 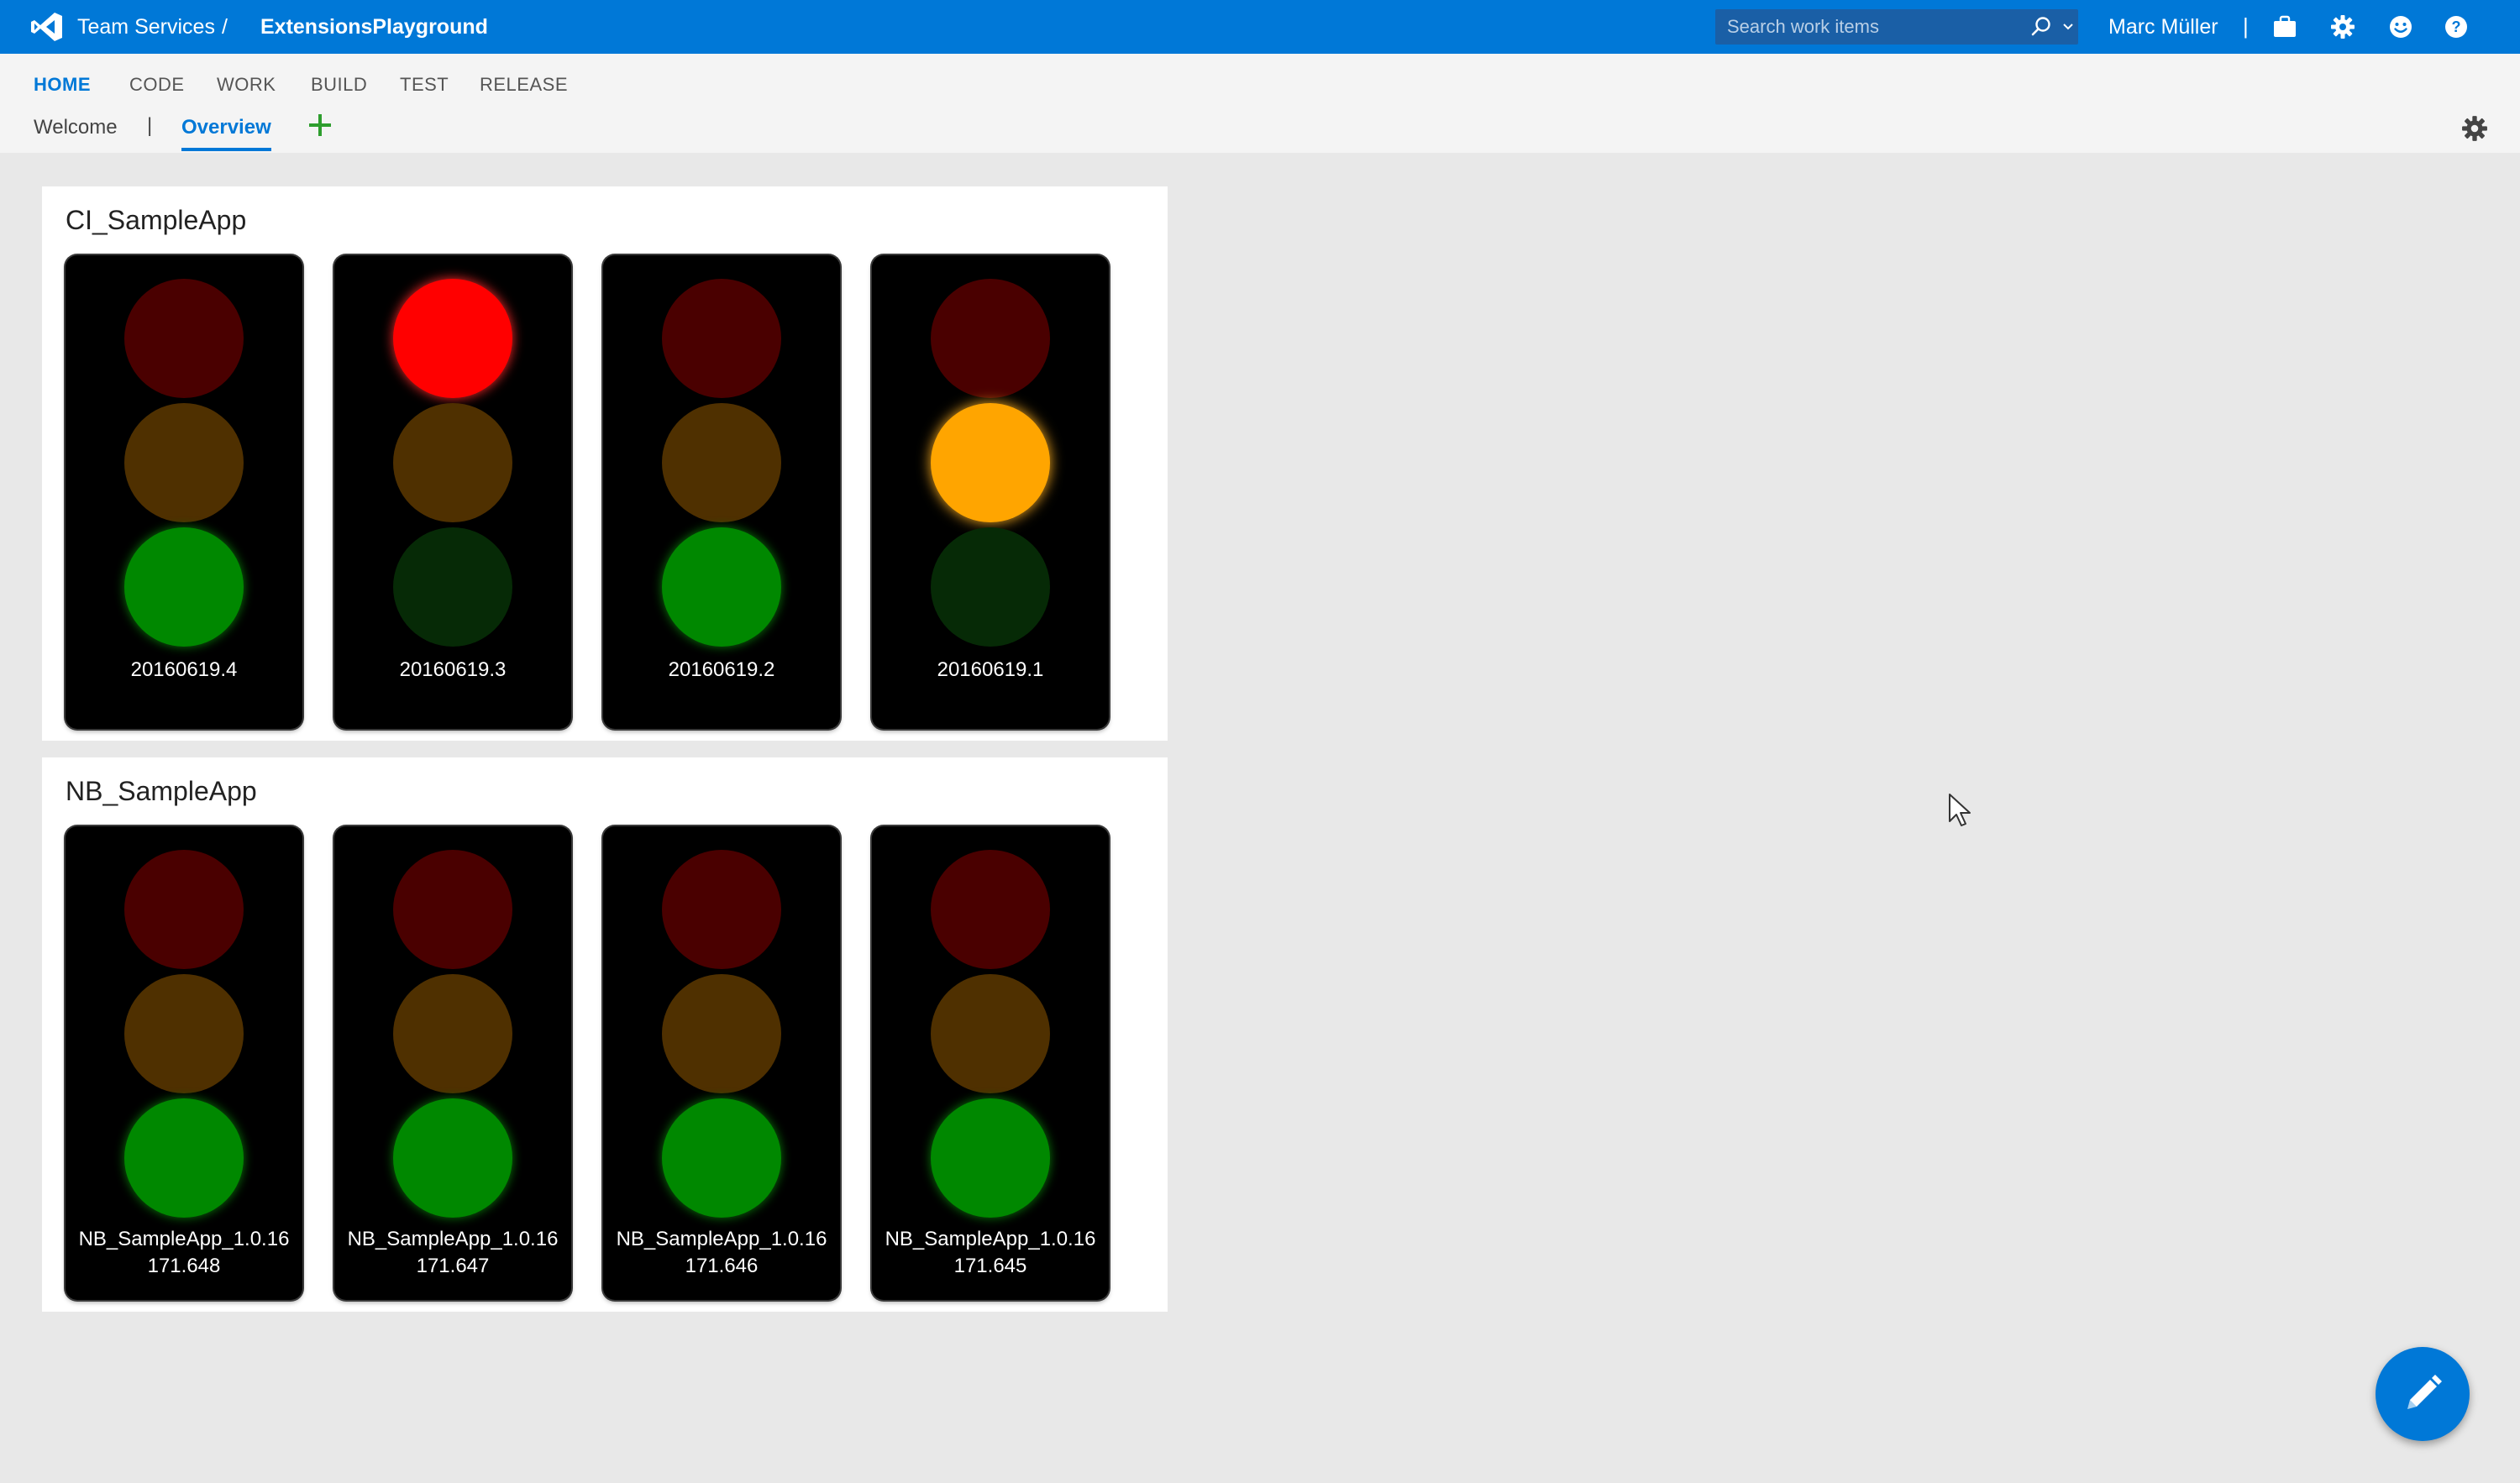 I want to click on smiley-icon, so click(x=2401, y=27).